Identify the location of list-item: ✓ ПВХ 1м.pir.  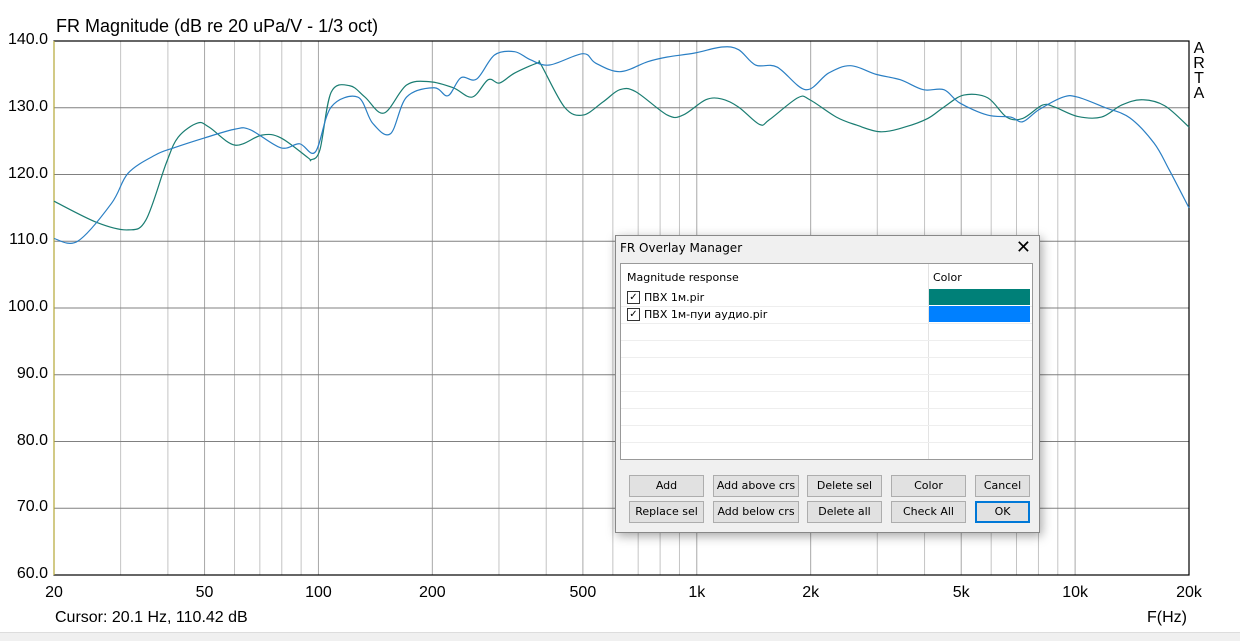
(826, 298).